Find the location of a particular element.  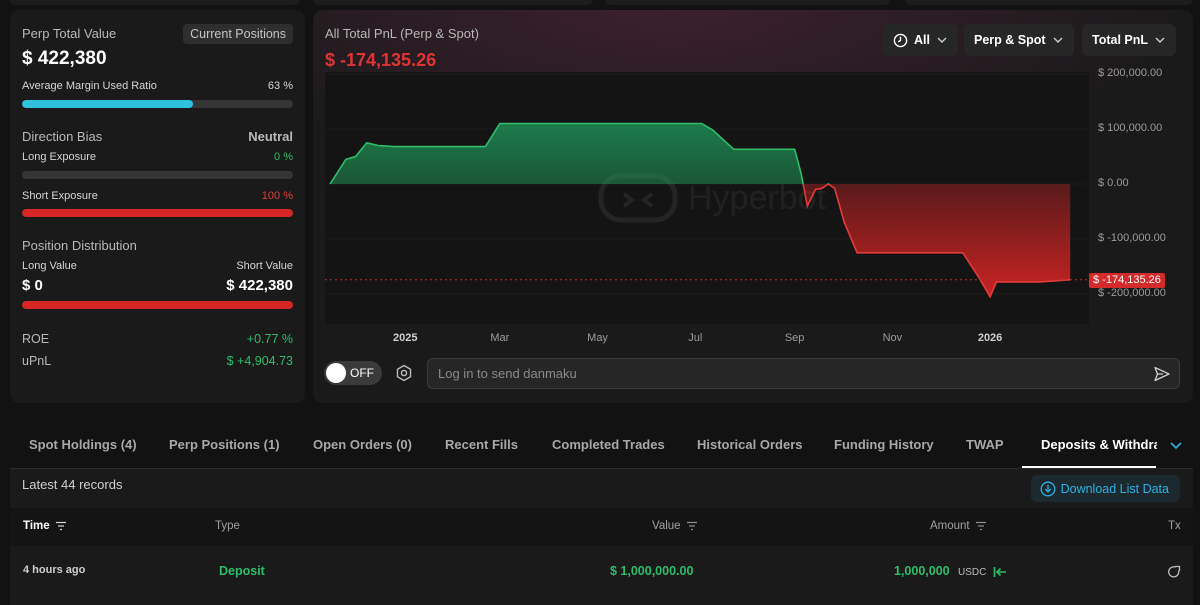

row-value: $ 1,000,000.00 is located at coordinates (652, 571).